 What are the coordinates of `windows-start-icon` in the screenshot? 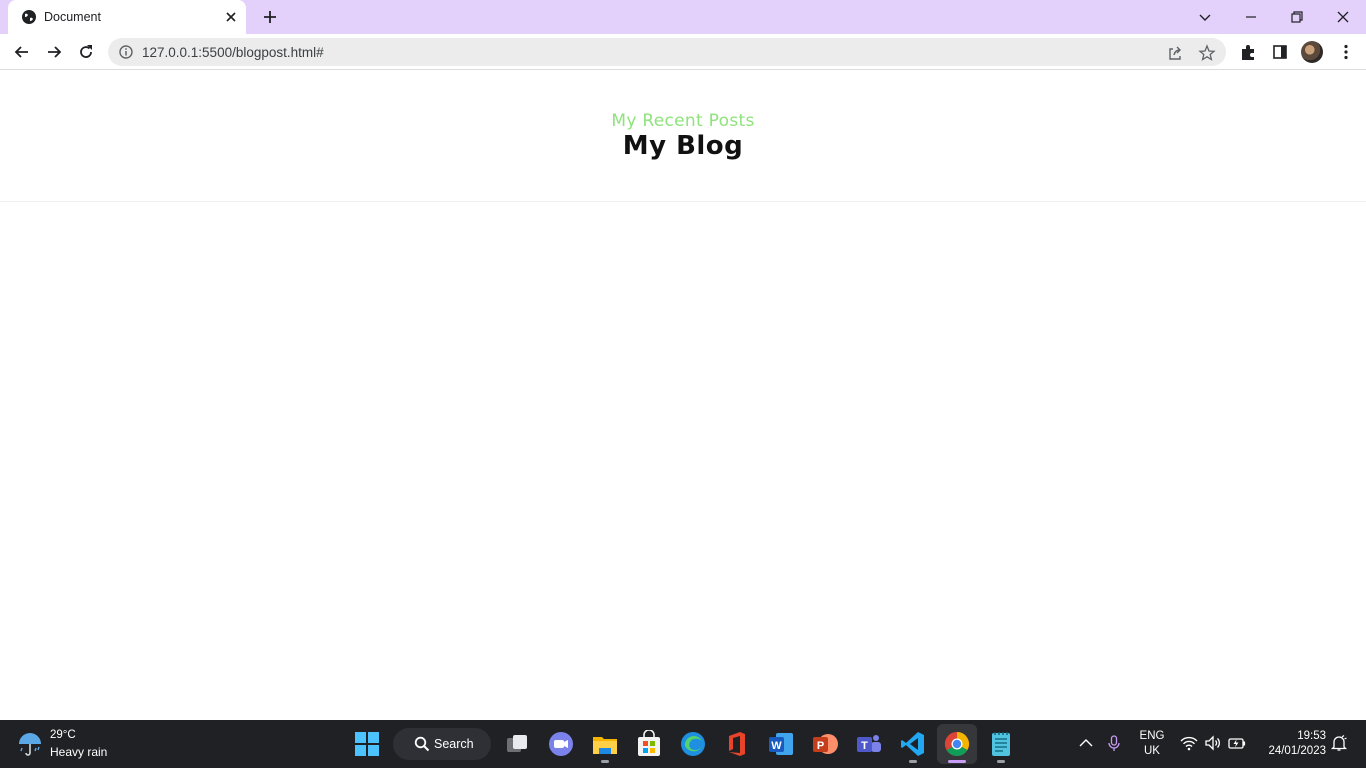 It's located at (367, 744).